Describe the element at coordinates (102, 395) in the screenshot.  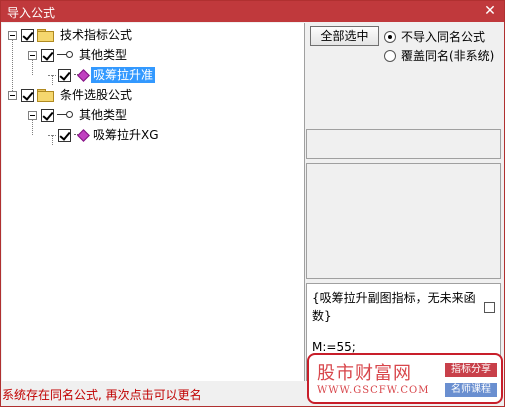
I see `status-message: 系统存在同名公式, 再次点击可以更名` at that location.